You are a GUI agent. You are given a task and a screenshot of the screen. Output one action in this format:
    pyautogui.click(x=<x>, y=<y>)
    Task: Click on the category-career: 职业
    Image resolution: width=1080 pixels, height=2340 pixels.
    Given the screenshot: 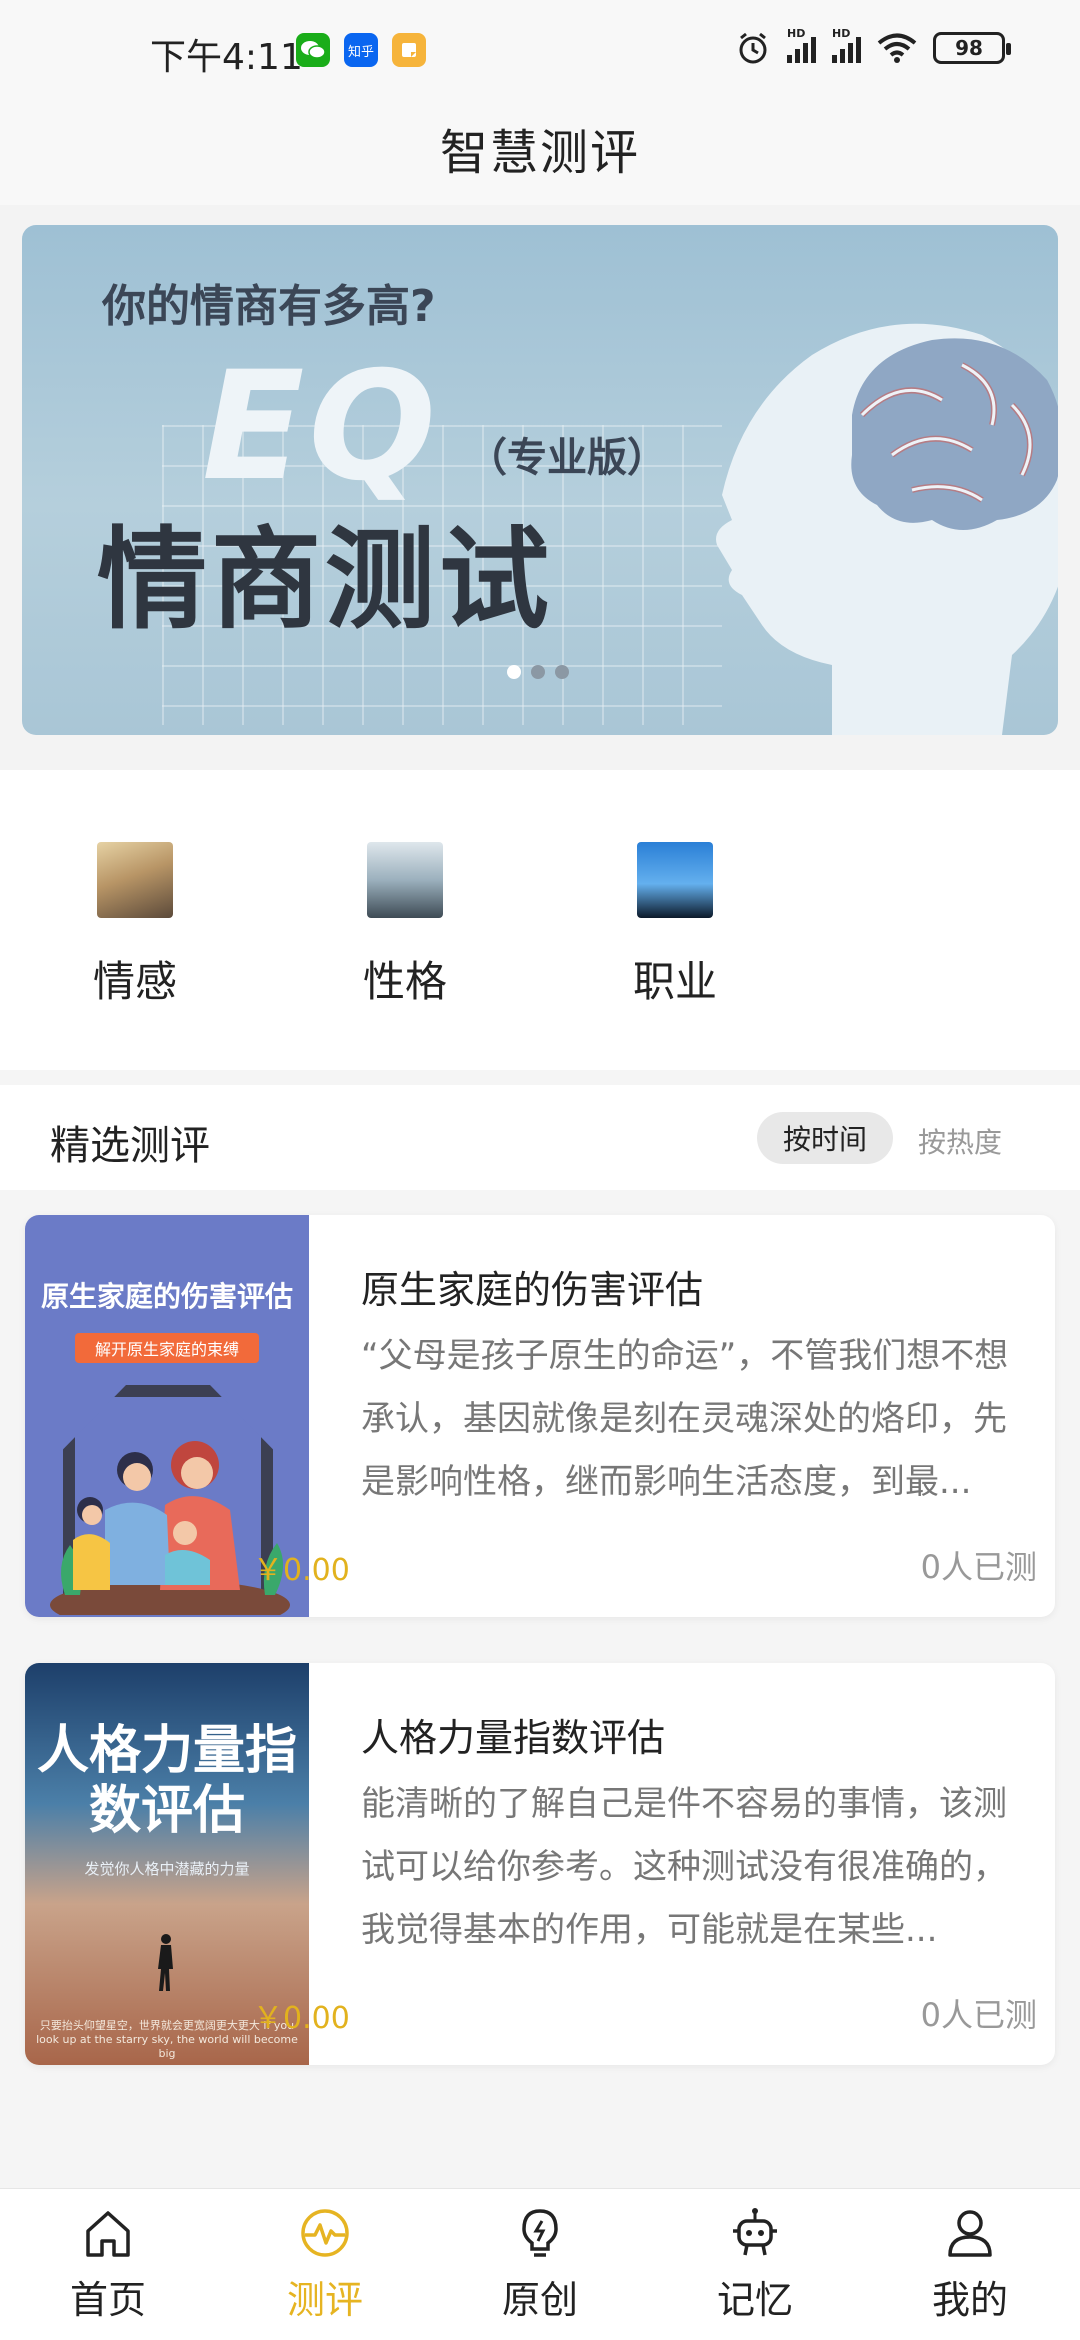 What is the action you would take?
    pyautogui.click(x=675, y=925)
    